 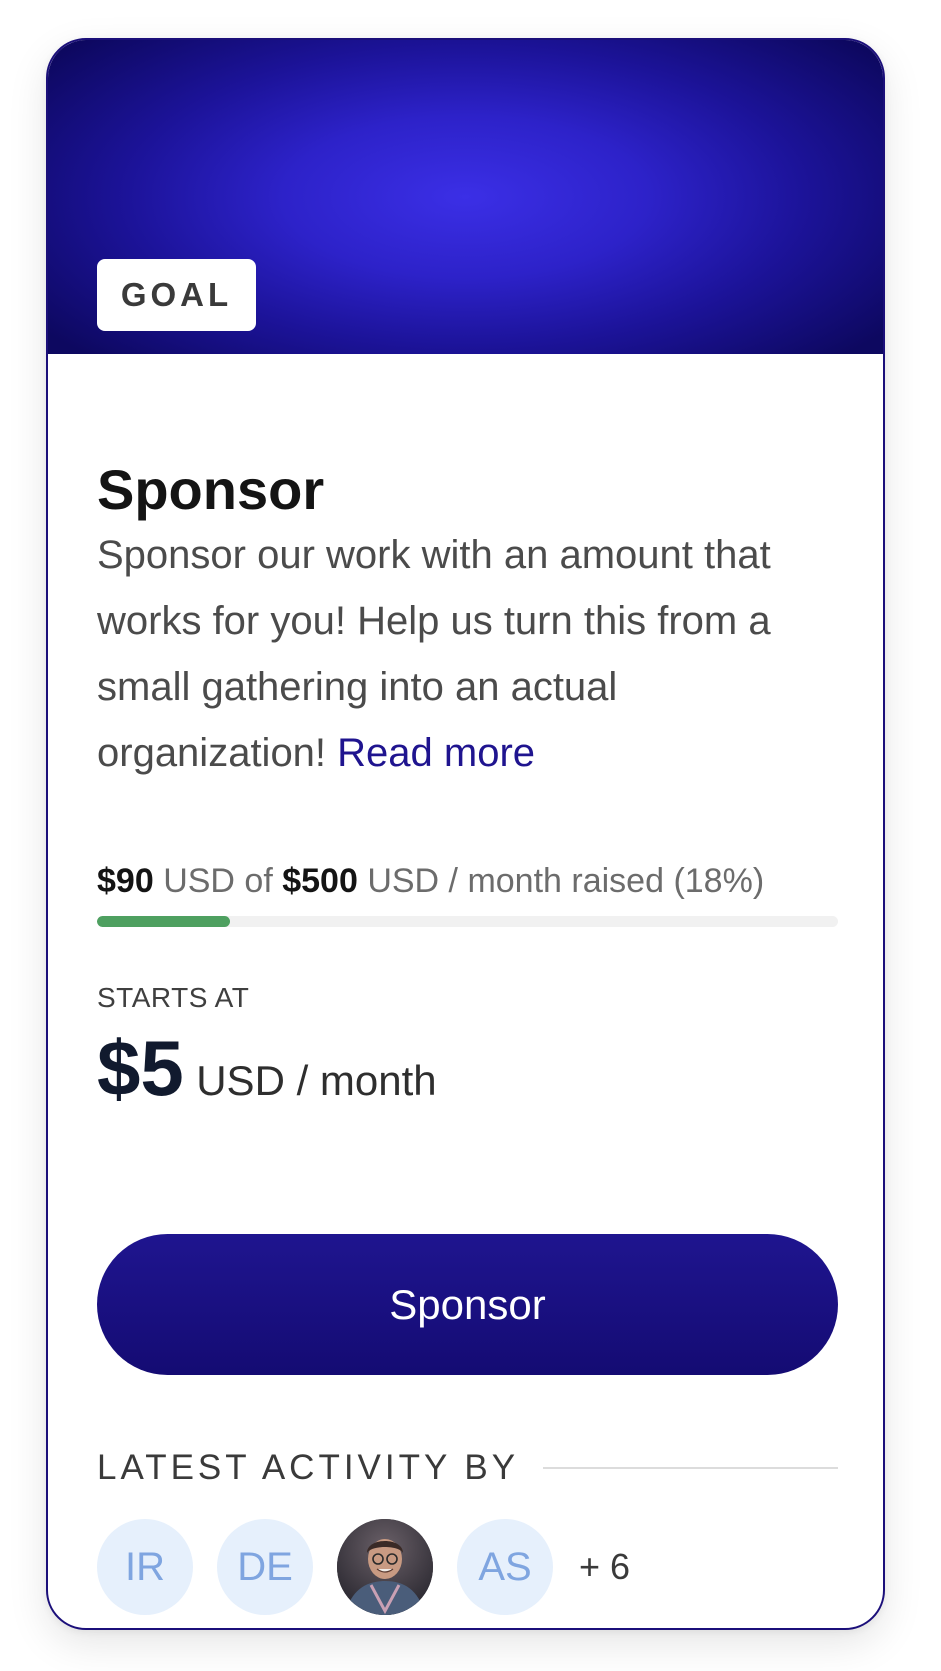 I want to click on activity-divider, so click(x=690, y=1467).